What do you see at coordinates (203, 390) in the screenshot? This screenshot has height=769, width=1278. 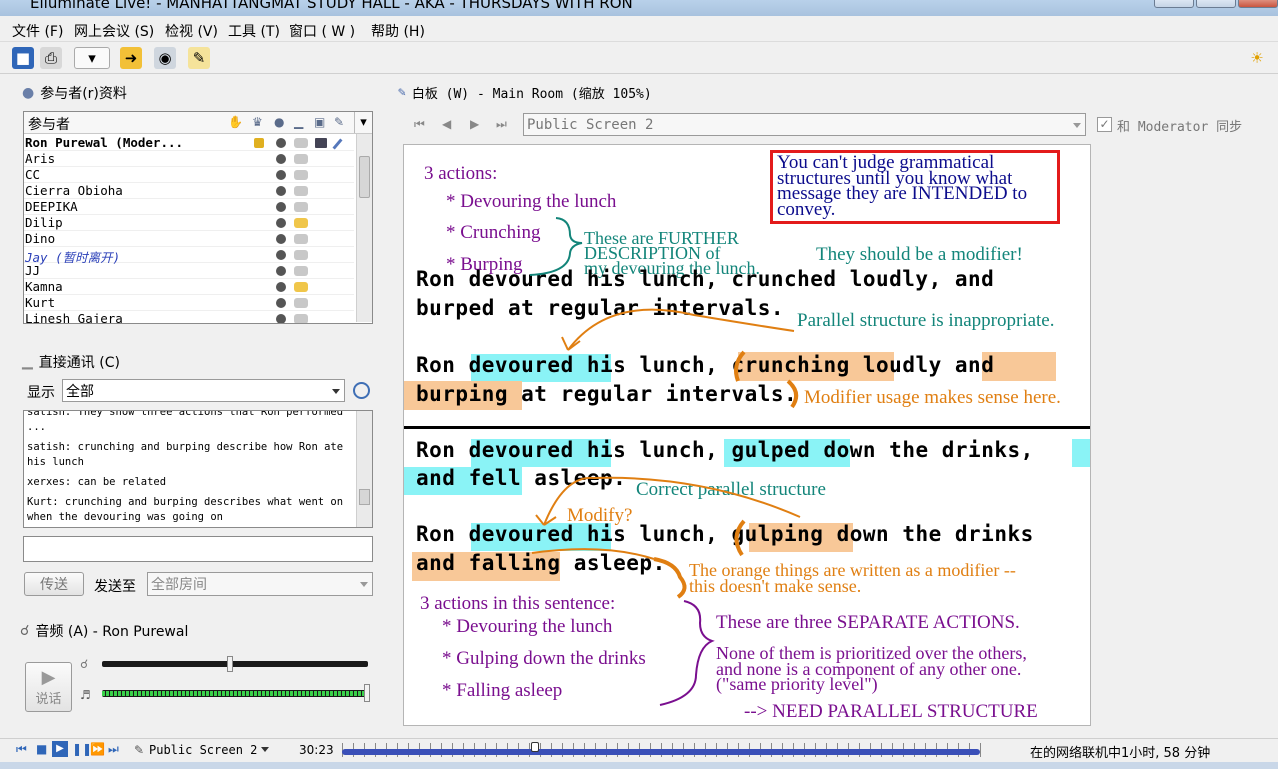 I see `chat-filter-select: 全部` at bounding box center [203, 390].